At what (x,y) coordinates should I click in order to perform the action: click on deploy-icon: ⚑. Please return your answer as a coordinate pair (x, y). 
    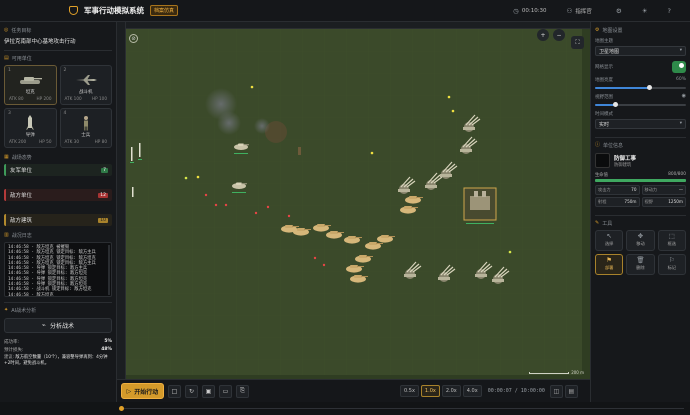
    Looking at the image, I should click on (609, 259).